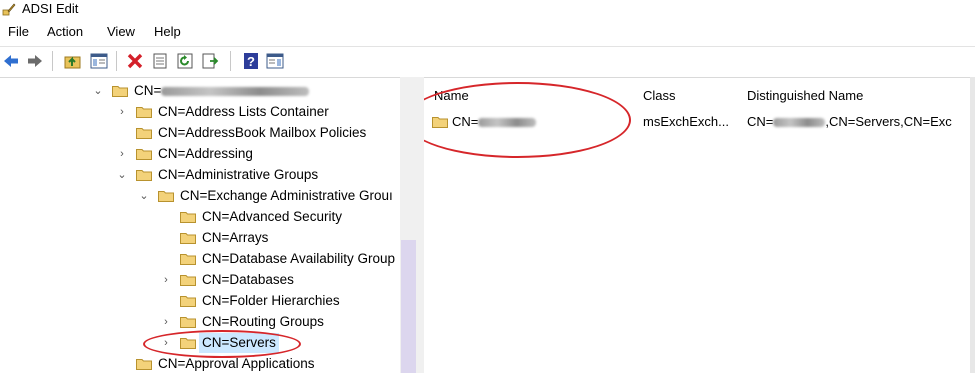  What do you see at coordinates (73, 61) in the screenshot?
I see `up-folder-icon` at bounding box center [73, 61].